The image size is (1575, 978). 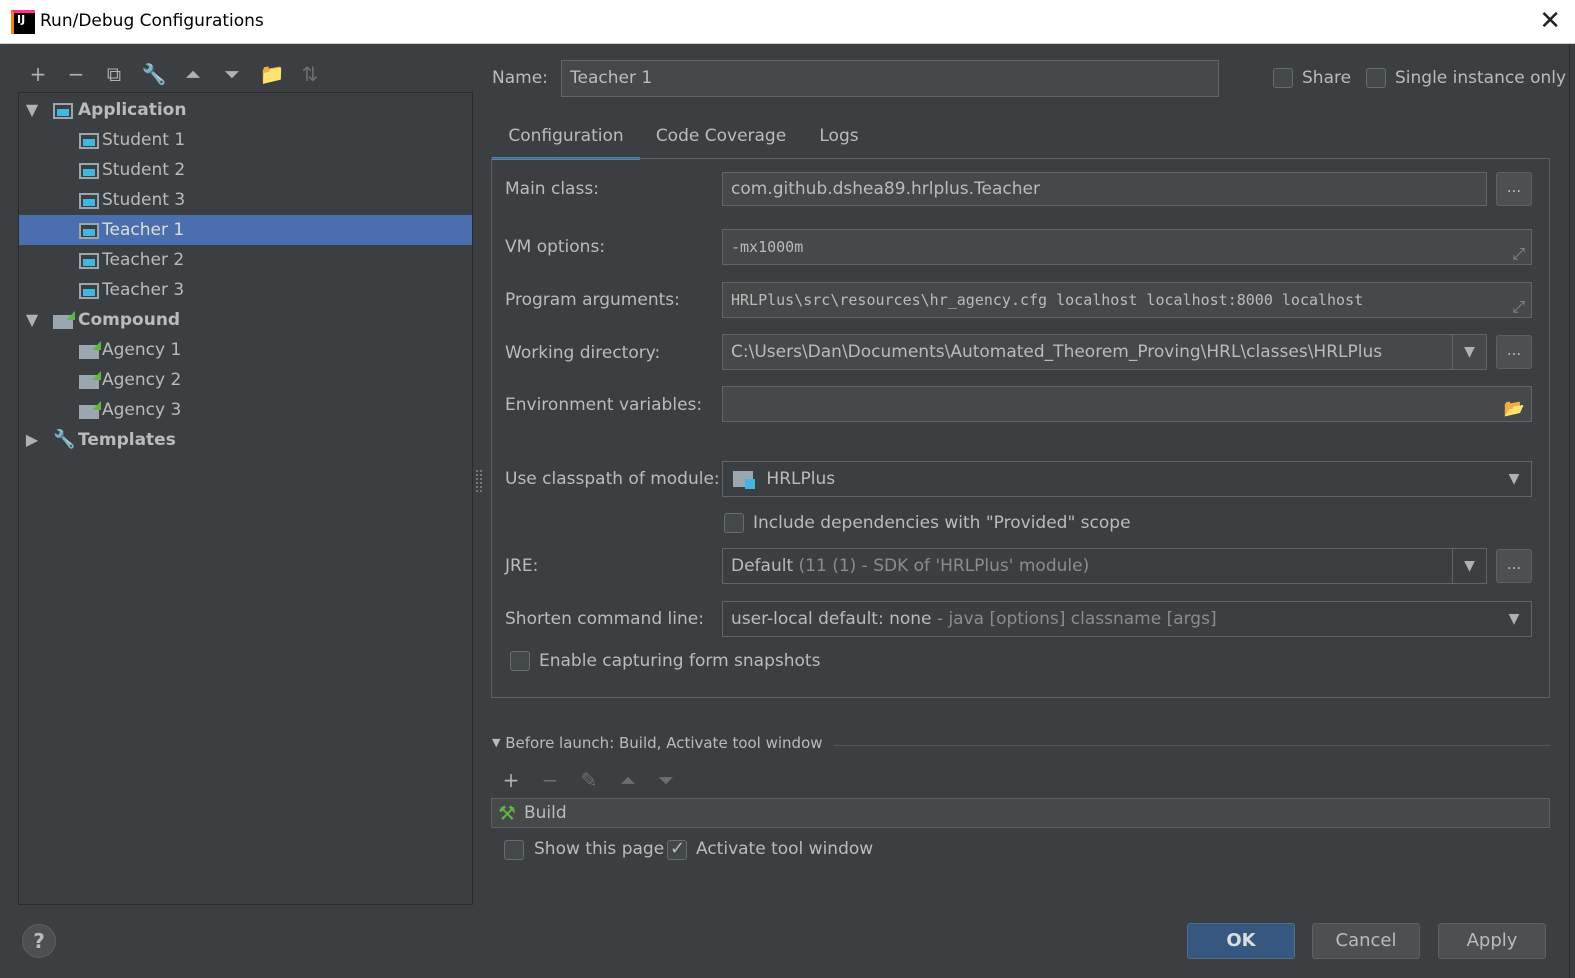 I want to click on tree-item-agency-3: Agency 3, so click(x=245, y=410).